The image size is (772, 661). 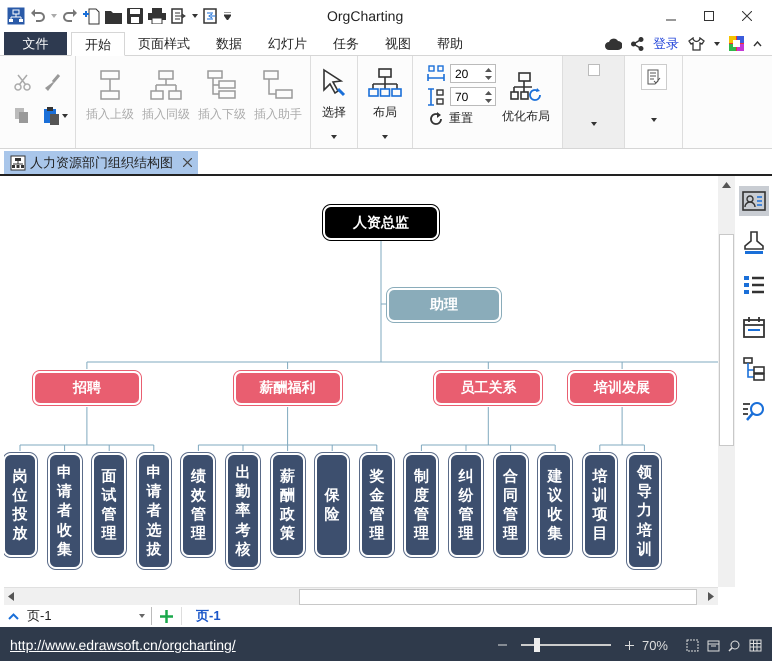 I want to click on org-node: 建议收集, so click(x=555, y=505).